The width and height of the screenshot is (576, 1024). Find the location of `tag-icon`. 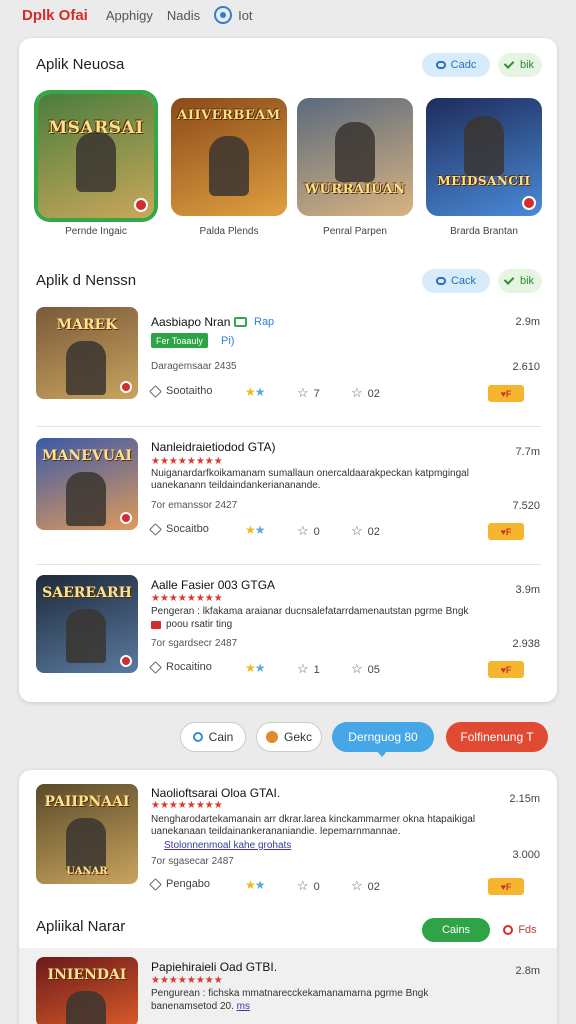

tag-icon is located at coordinates (155, 391).